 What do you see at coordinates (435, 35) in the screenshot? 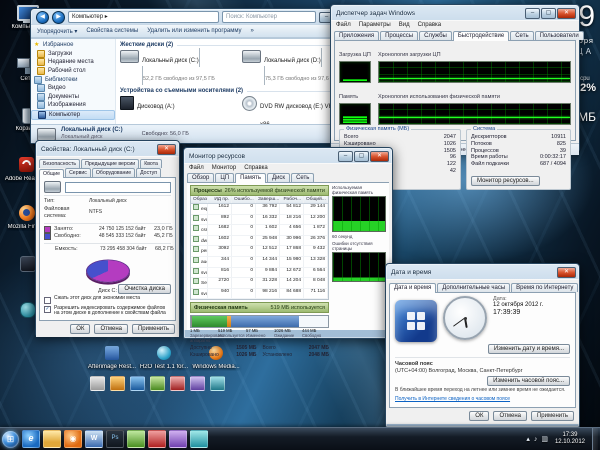
I see `tab-services: Службы` at bounding box center [435, 35].